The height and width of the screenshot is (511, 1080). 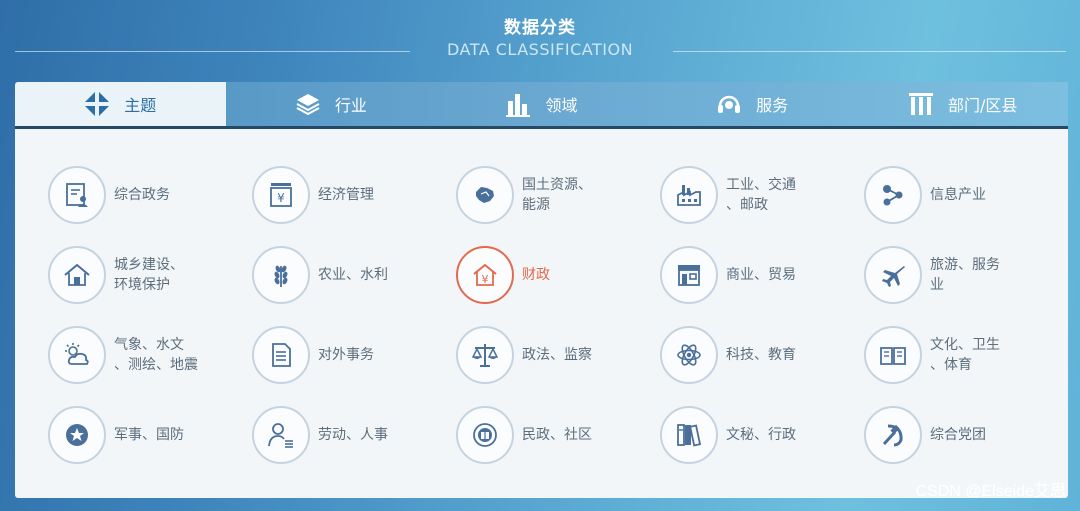 What do you see at coordinates (558, 275) in the screenshot?
I see `category-finance: ¥ 财政` at bounding box center [558, 275].